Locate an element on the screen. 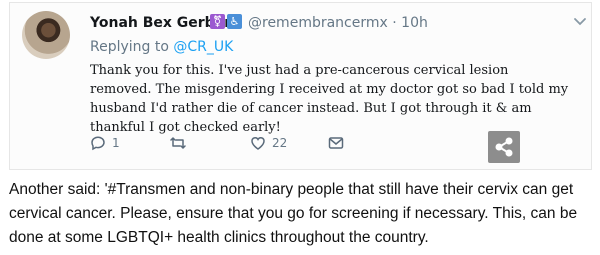 This screenshot has width=600, height=255. retweet-button is located at coordinates (178, 143).